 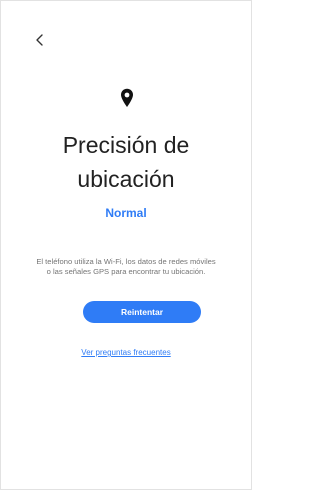 What do you see at coordinates (126, 353) in the screenshot?
I see `faq-link: Ver preguntas frecuentes` at bounding box center [126, 353].